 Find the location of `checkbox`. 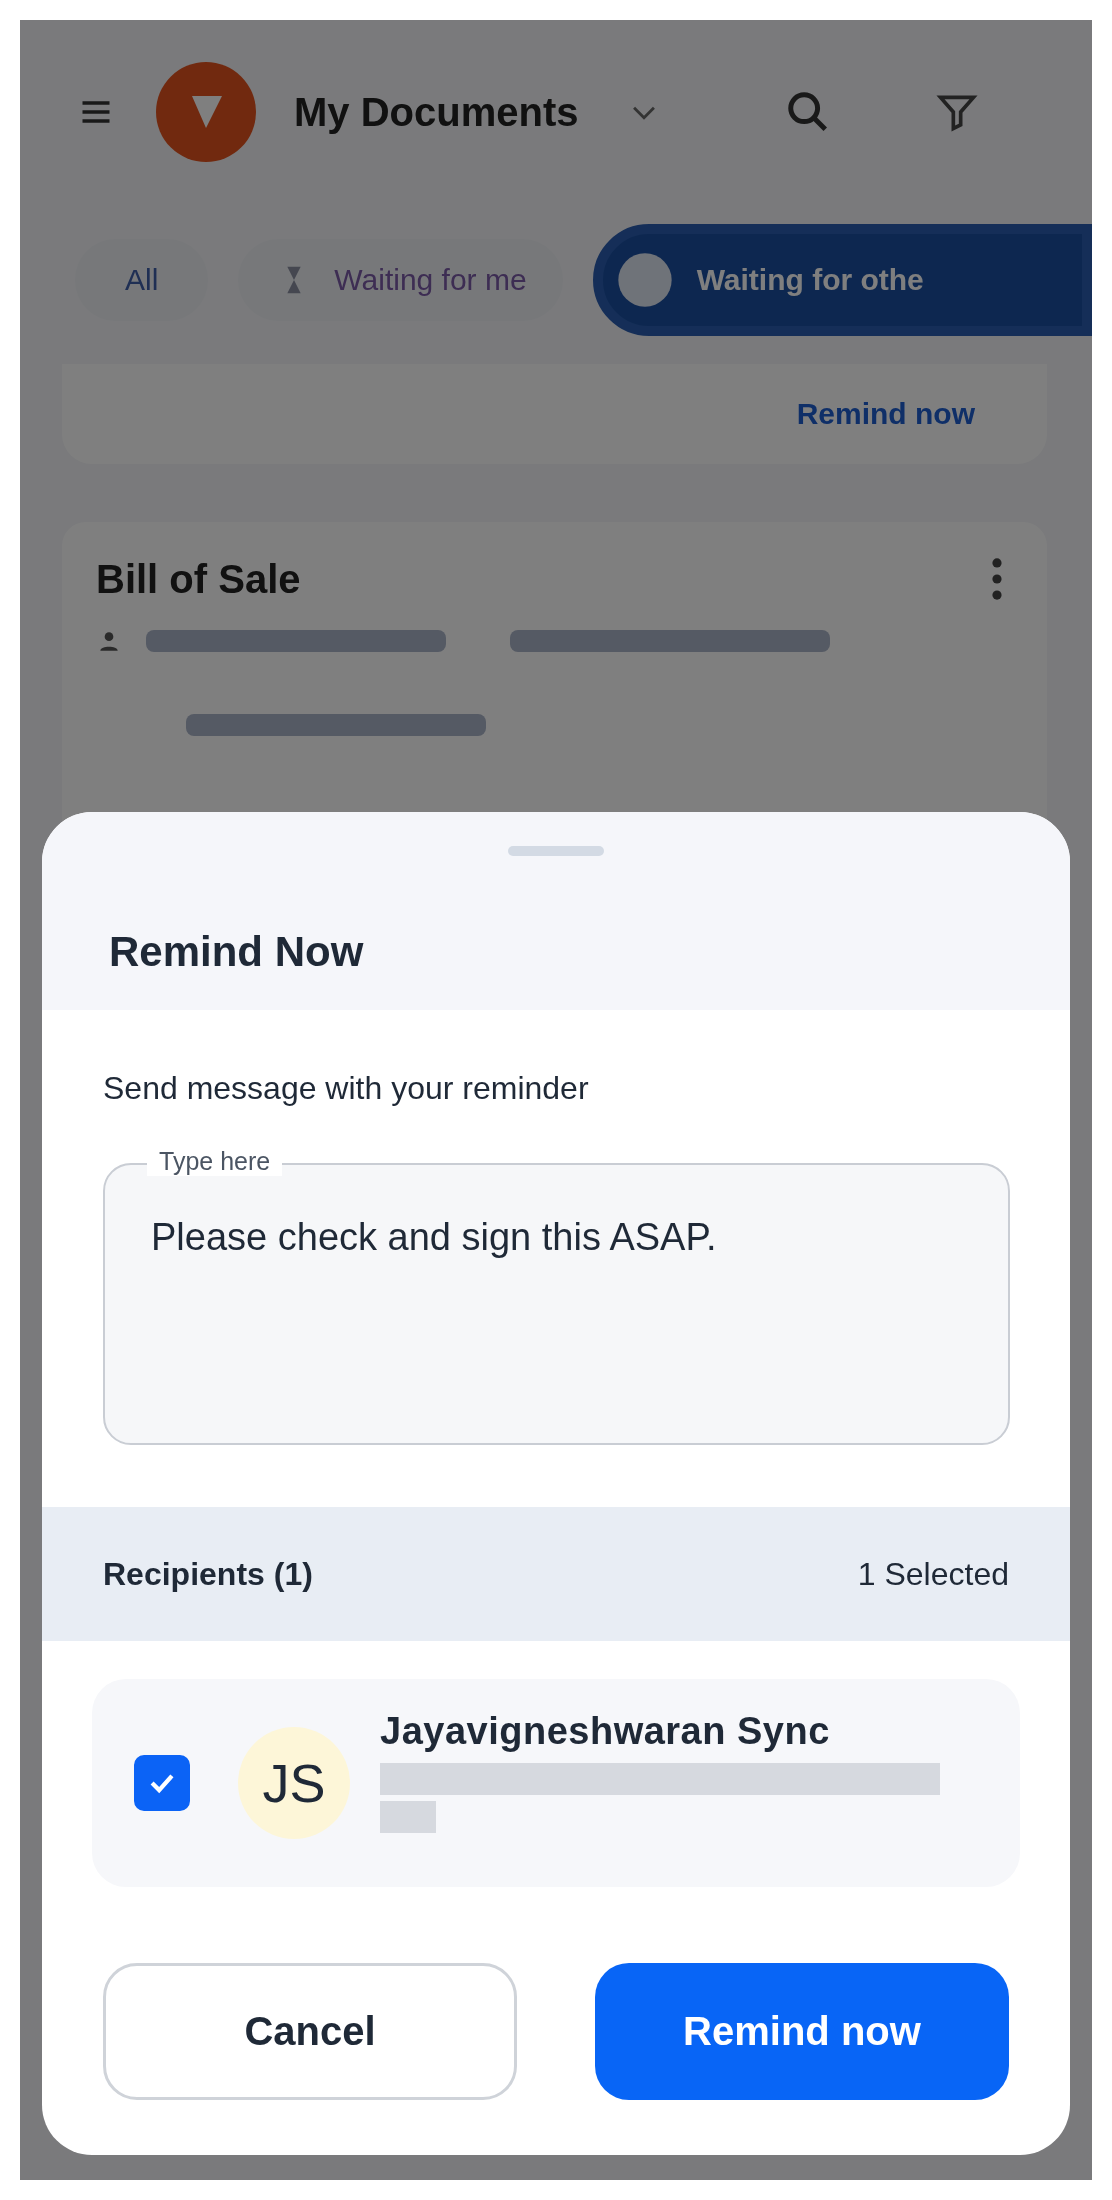

checkbox is located at coordinates (162, 1783).